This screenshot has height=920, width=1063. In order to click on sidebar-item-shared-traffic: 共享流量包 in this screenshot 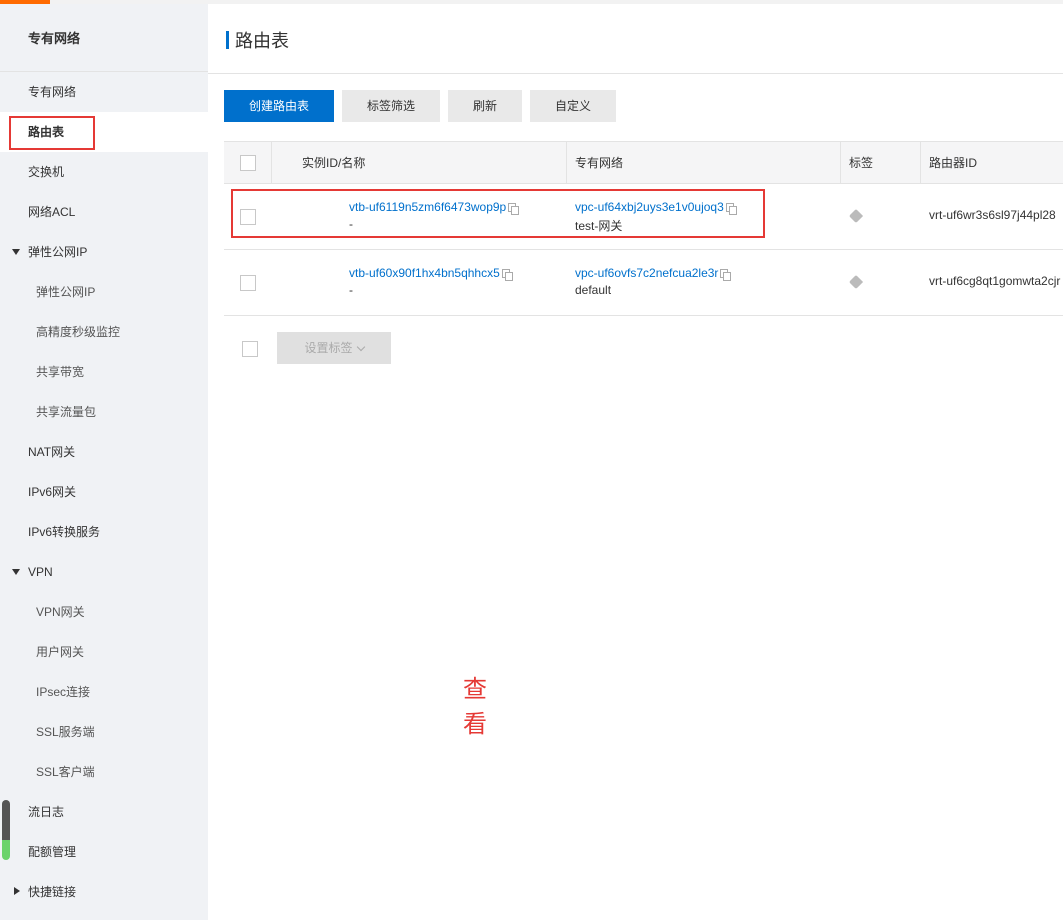, I will do `click(104, 412)`.